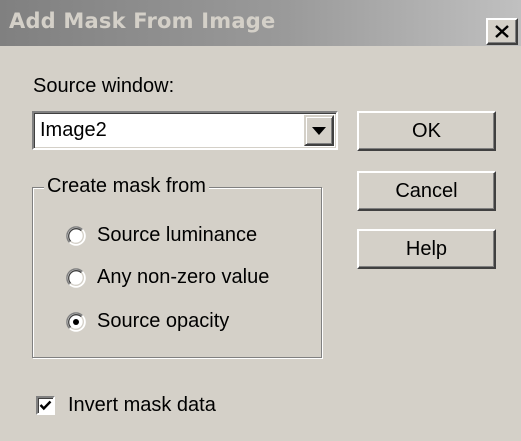 The height and width of the screenshot is (441, 521). I want to click on invert-mask-label: Invert mask data, so click(142, 405).